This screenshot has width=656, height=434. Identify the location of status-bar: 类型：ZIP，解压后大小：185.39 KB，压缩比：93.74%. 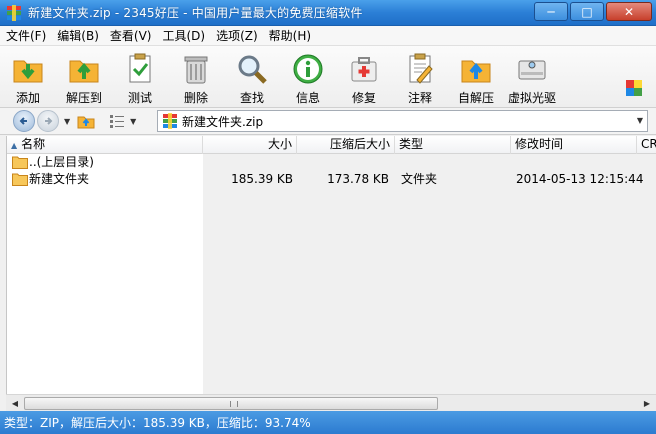
(328, 422).